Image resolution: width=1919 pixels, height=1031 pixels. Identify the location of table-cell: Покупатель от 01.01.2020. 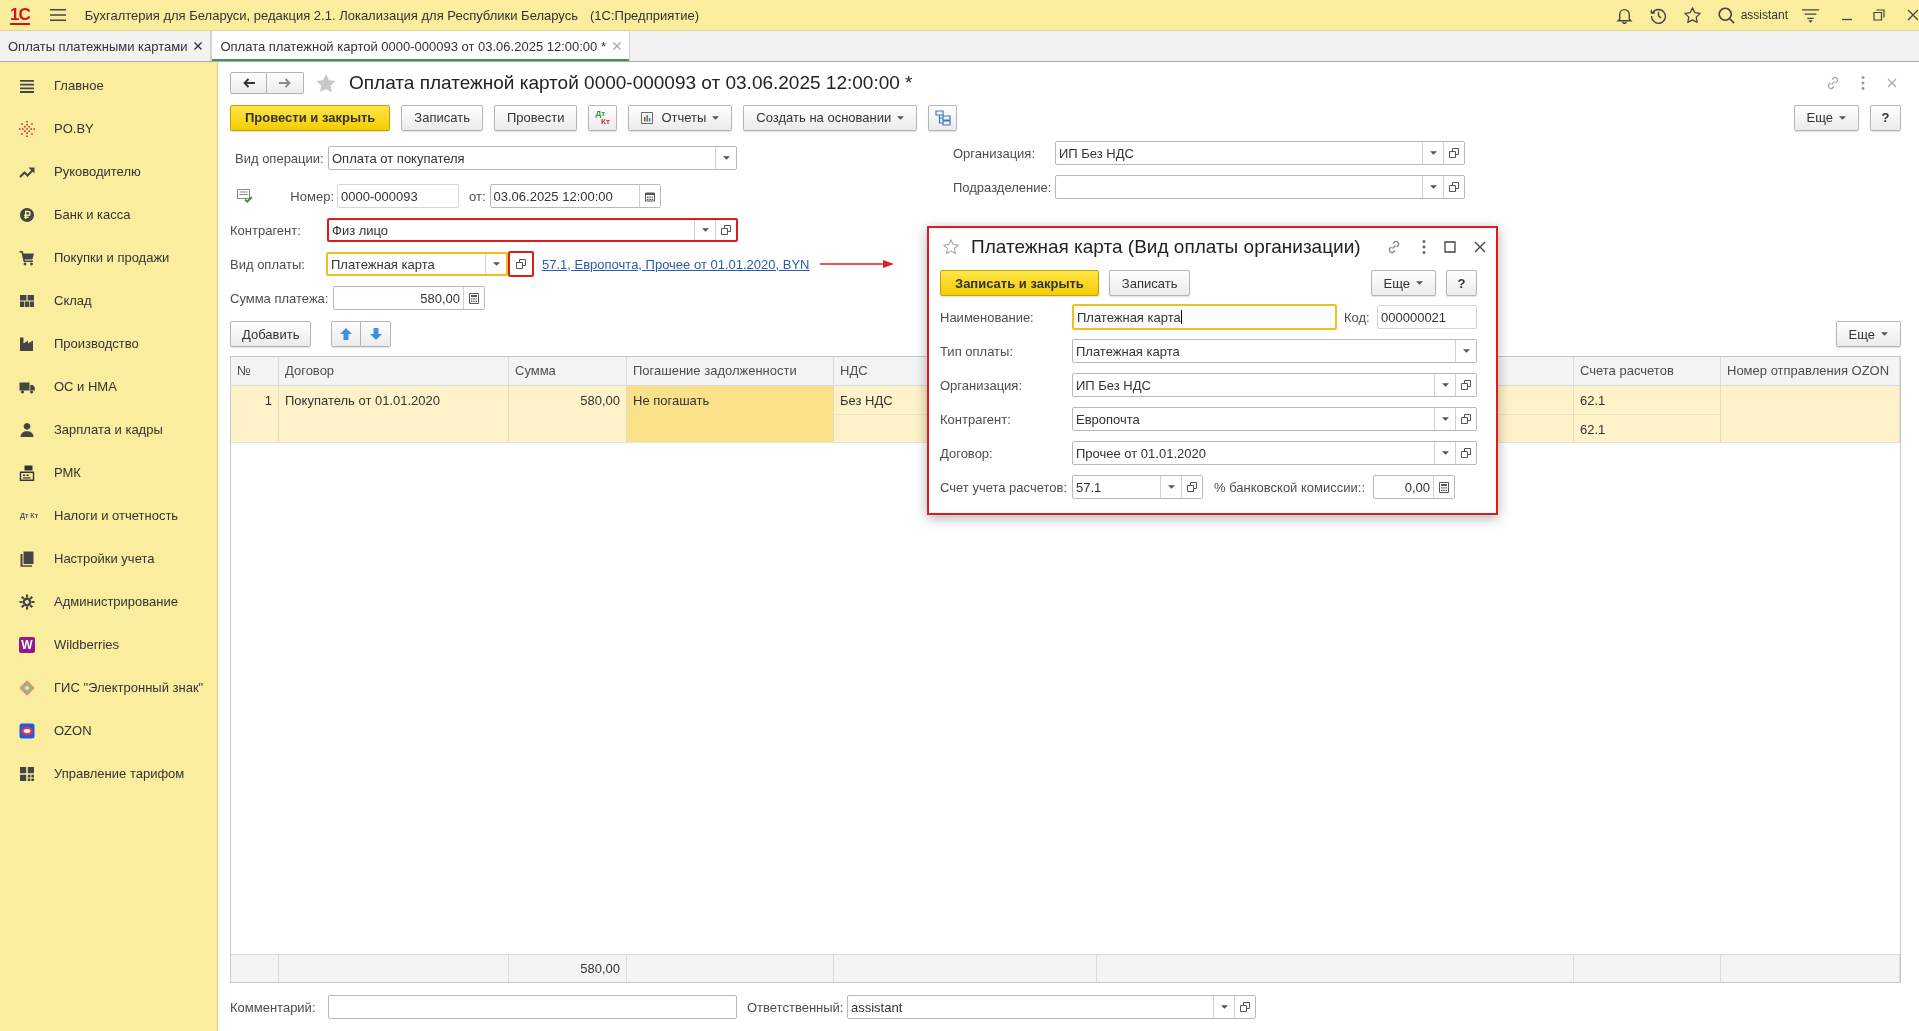
(394, 414).